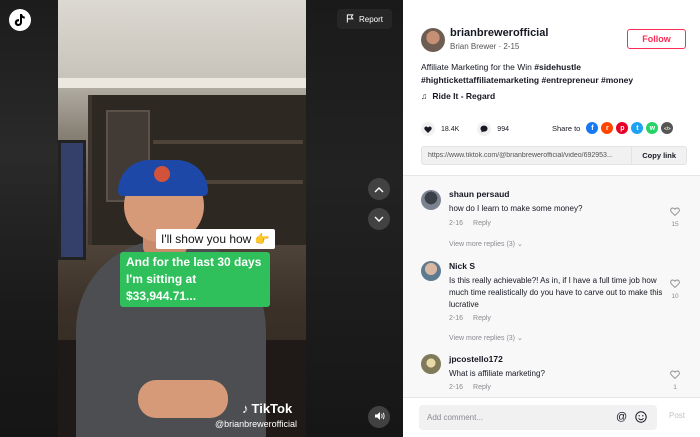 The width and height of the screenshot is (700, 437). I want to click on share-row: Share to f r p t w </>, so click(613, 128).